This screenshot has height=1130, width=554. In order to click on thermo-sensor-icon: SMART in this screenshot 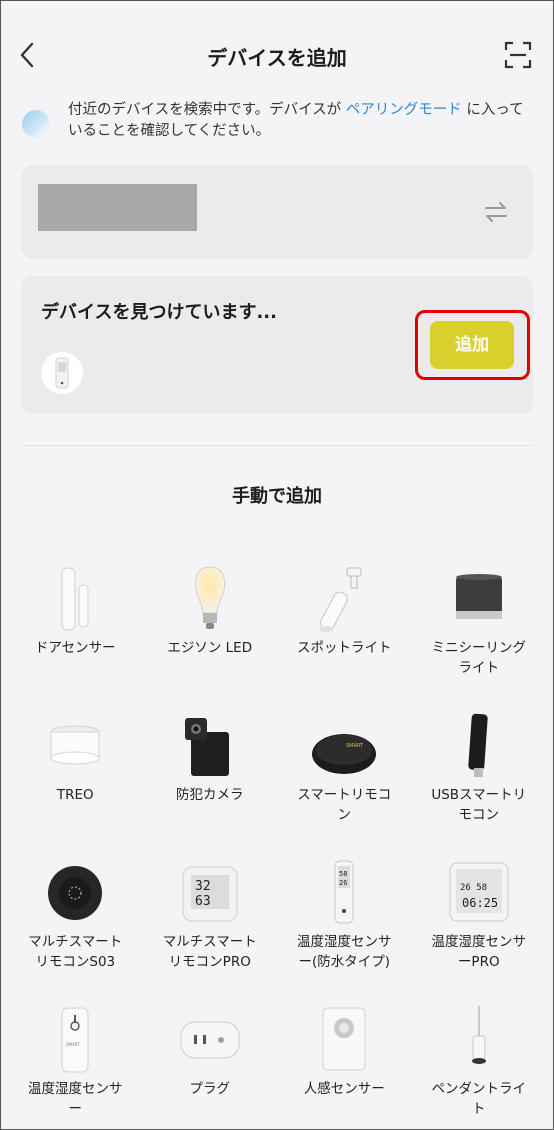, I will do `click(75, 1040)`.